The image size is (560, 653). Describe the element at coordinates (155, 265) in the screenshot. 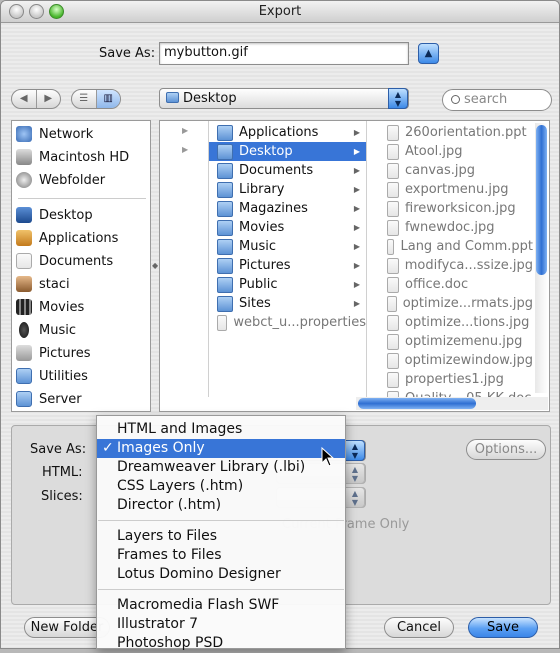

I see `sidebar-resize-handle: ◆` at that location.